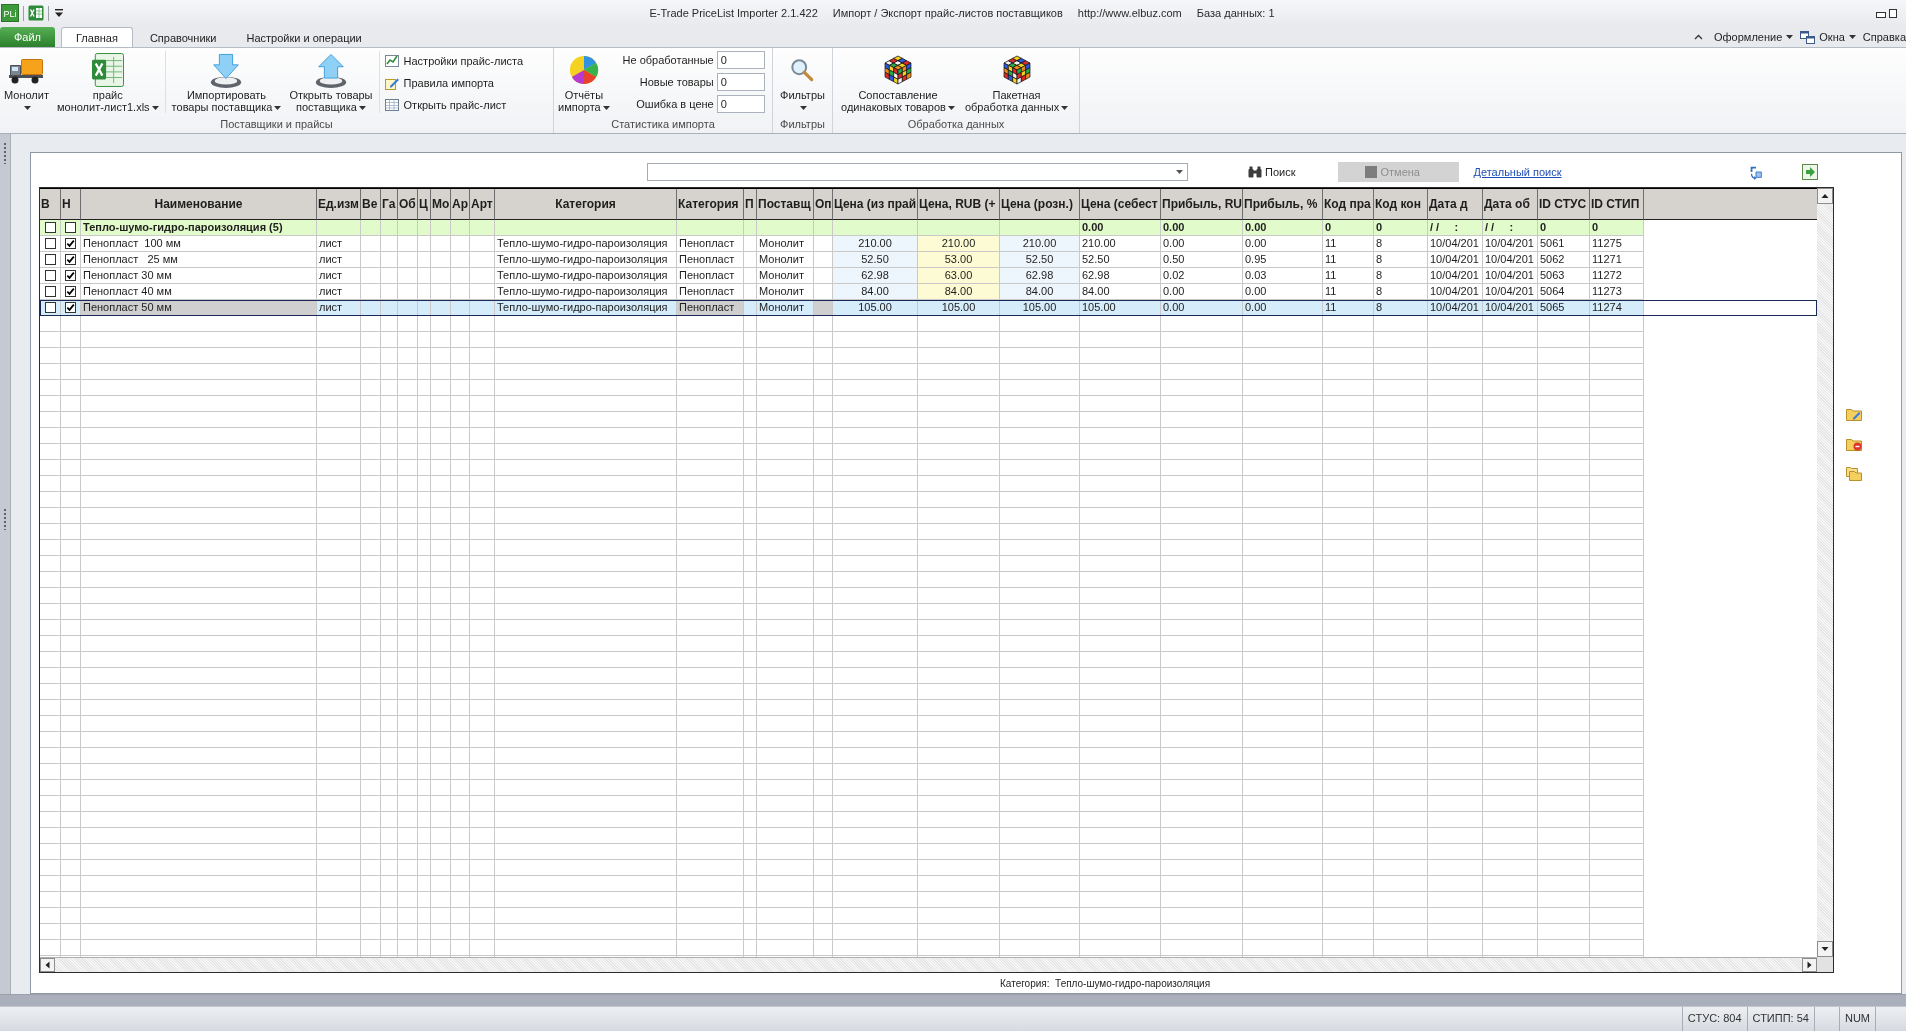  What do you see at coordinates (733, 13) in the screenshot?
I see `app-title: E-Trade PriceList Importer 2.1.422` at bounding box center [733, 13].